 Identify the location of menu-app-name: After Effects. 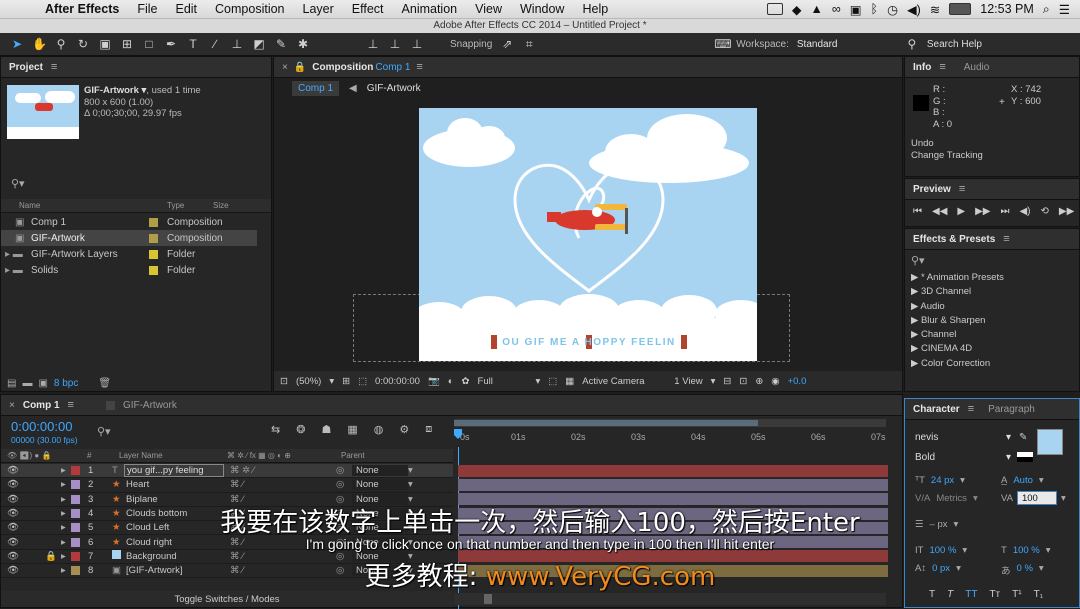
(82, 9).